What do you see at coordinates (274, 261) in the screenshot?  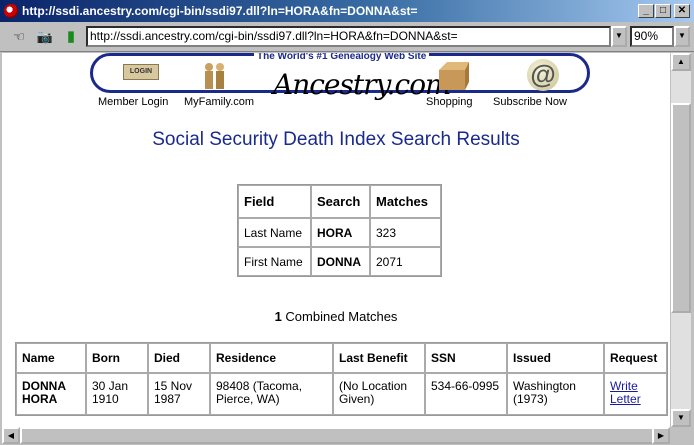 I see `field-cell: First Name` at bounding box center [274, 261].